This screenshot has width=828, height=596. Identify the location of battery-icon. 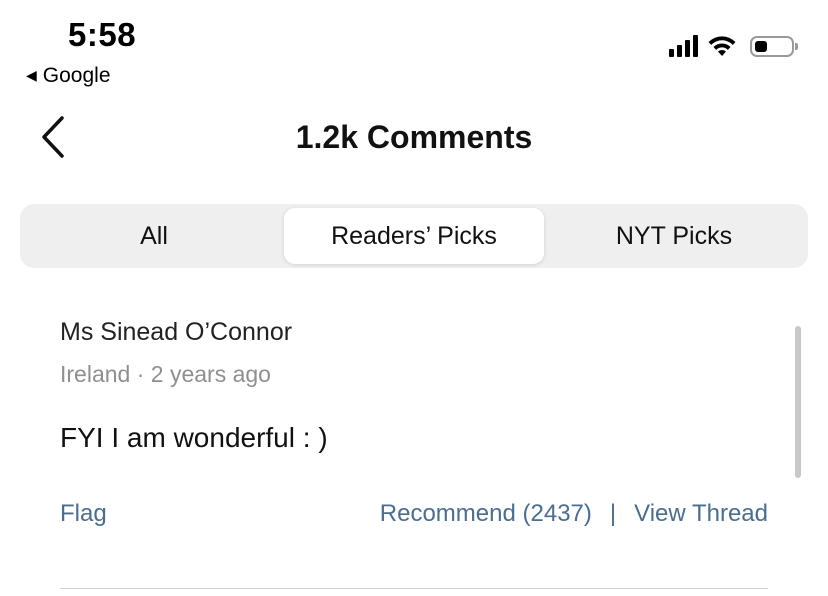
(774, 46).